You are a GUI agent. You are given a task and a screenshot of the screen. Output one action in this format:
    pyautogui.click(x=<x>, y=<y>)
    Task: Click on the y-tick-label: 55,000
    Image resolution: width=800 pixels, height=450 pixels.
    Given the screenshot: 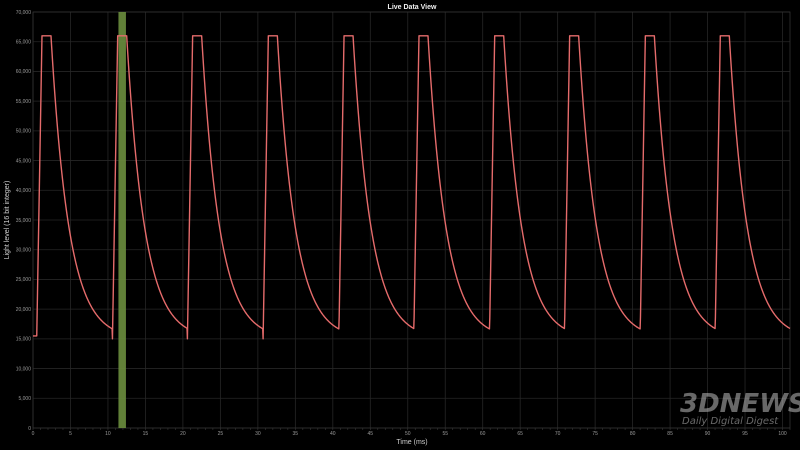 What is the action you would take?
    pyautogui.click(x=24, y=102)
    